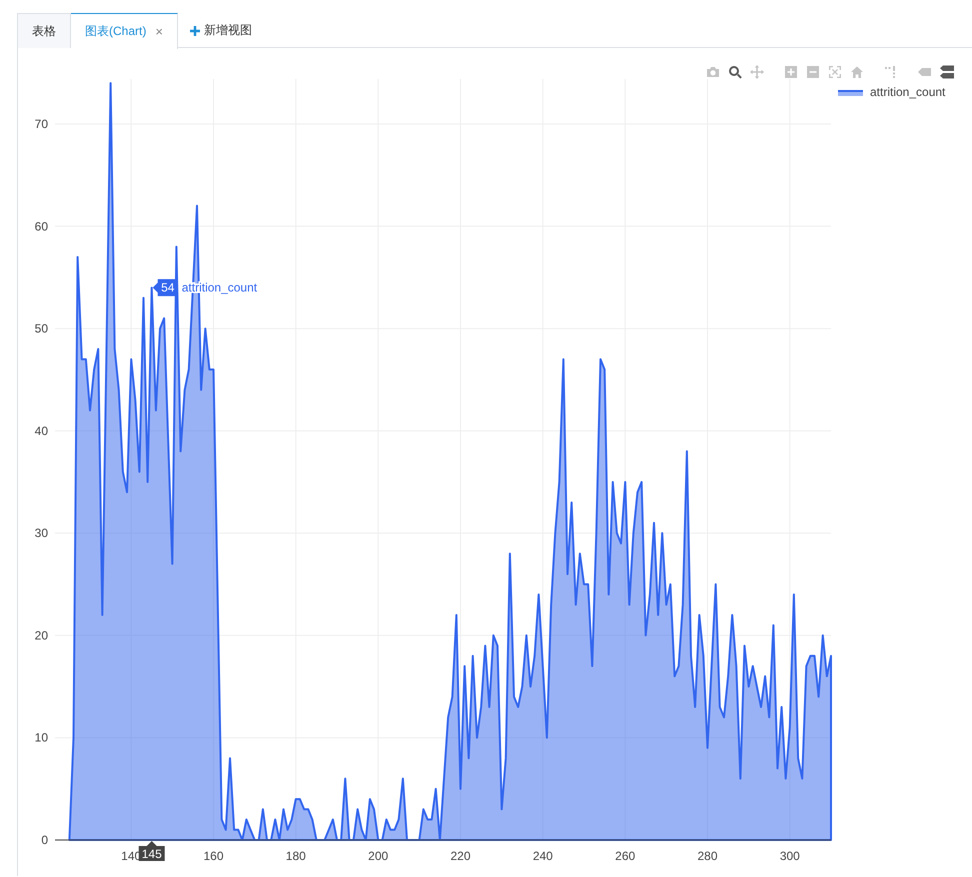 The width and height of the screenshot is (972, 877). Describe the element at coordinates (625, 856) in the screenshot. I see `axis-tick-label: 260` at that location.